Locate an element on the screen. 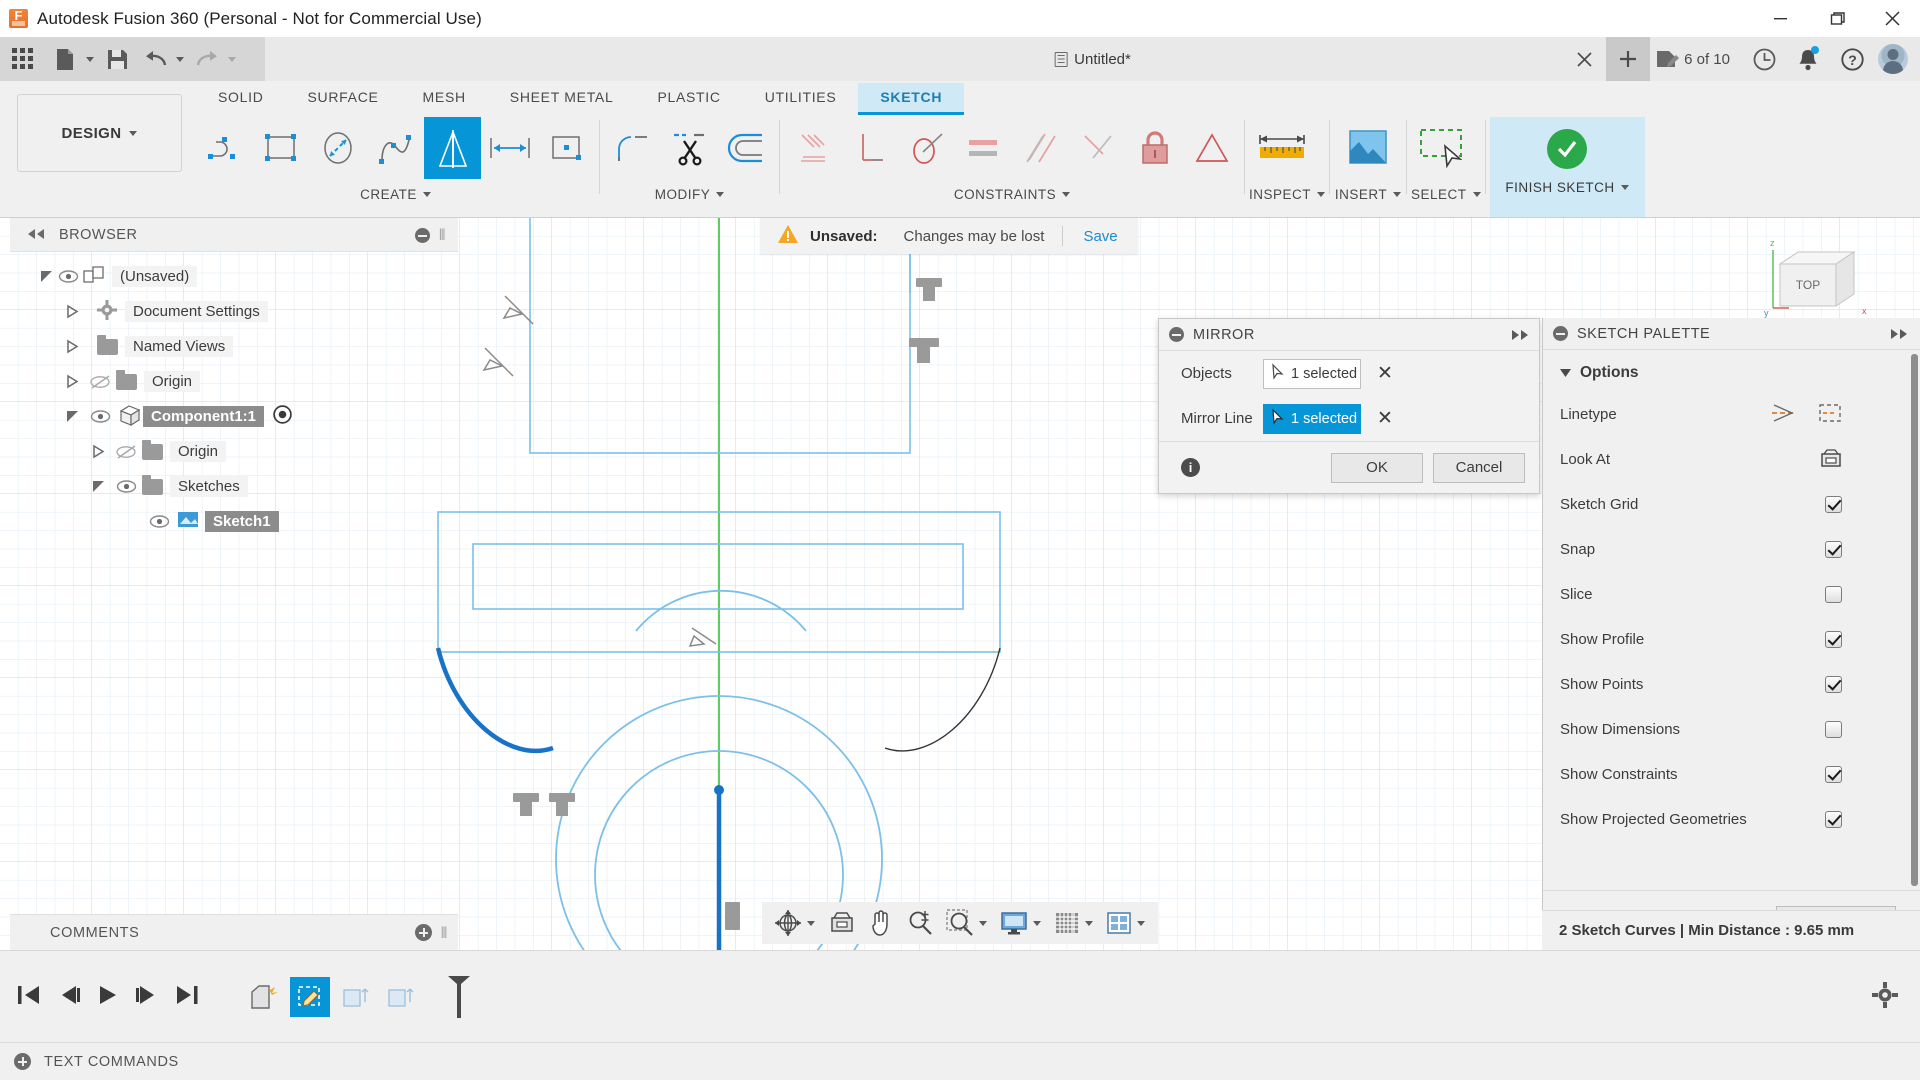 Image resolution: width=1920 pixels, height=1080 pixels. tree-node-sketch1: Sketch1 is located at coordinates (234, 521).